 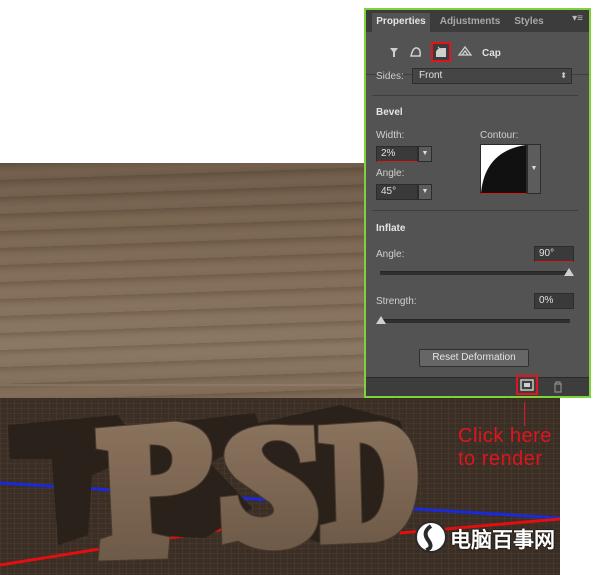 What do you see at coordinates (524, 414) in the screenshot?
I see `annotation-pointer-line` at bounding box center [524, 414].